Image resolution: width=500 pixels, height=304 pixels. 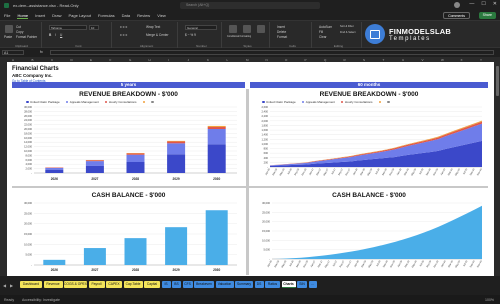 I want to click on align-left-icon: ≡ ≡ ≡, so click(x=123, y=35).